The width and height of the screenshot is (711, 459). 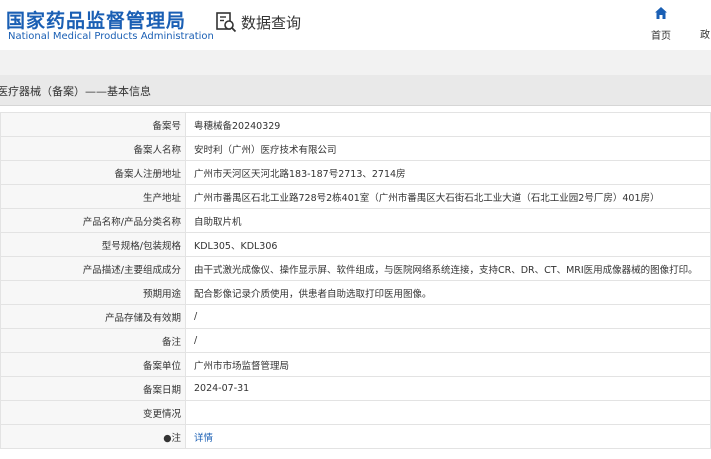 I want to click on data-query-heading: 数据查询, so click(x=258, y=22).